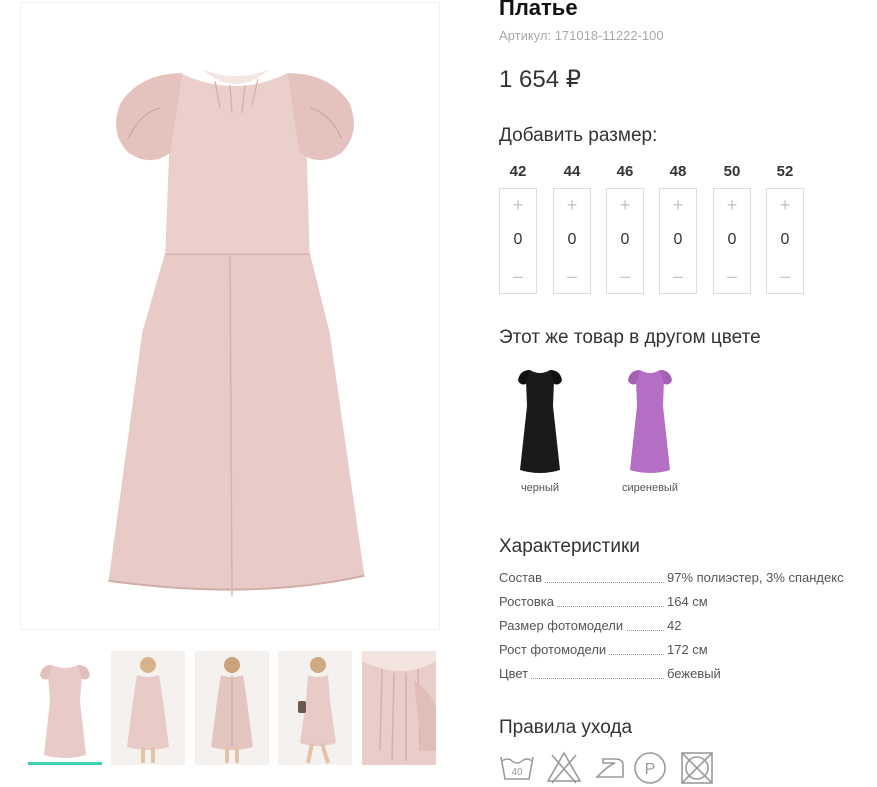 The width and height of the screenshot is (877, 787). I want to click on product-price: 1 654 ₽, so click(540, 79).